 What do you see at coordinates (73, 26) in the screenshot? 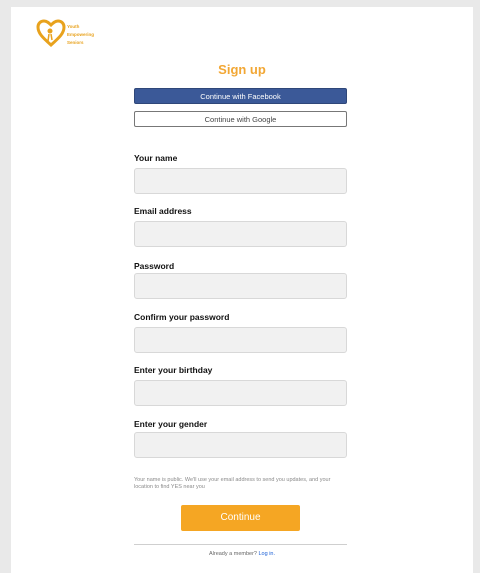
I see `logo-line-1: Youth` at bounding box center [73, 26].